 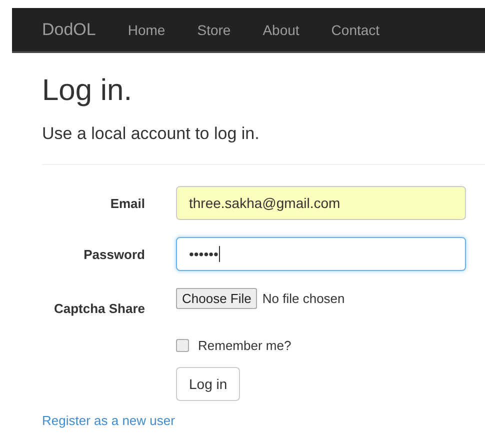 What do you see at coordinates (281, 30) in the screenshot?
I see `nav-link: About` at bounding box center [281, 30].